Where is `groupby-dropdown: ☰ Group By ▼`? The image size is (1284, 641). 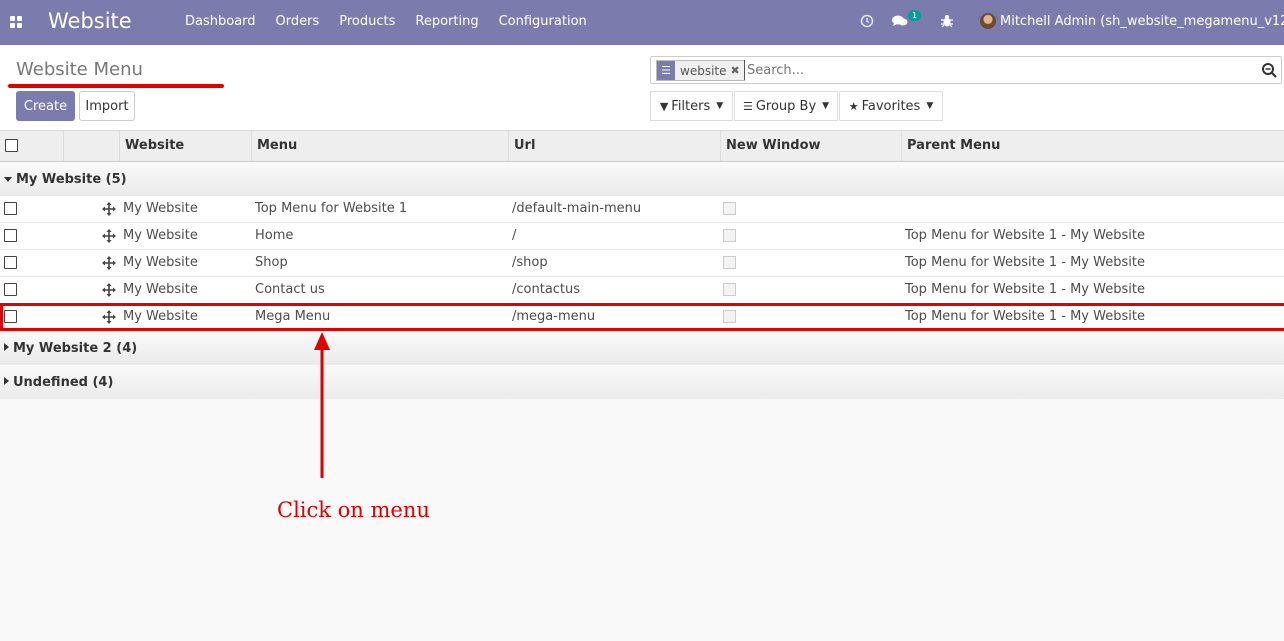 groupby-dropdown: ☰ Group By ▼ is located at coordinates (786, 106).